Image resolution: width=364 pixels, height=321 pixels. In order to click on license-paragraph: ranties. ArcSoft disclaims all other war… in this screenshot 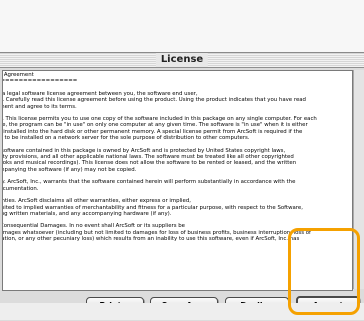, I will do `click(177, 207)`.